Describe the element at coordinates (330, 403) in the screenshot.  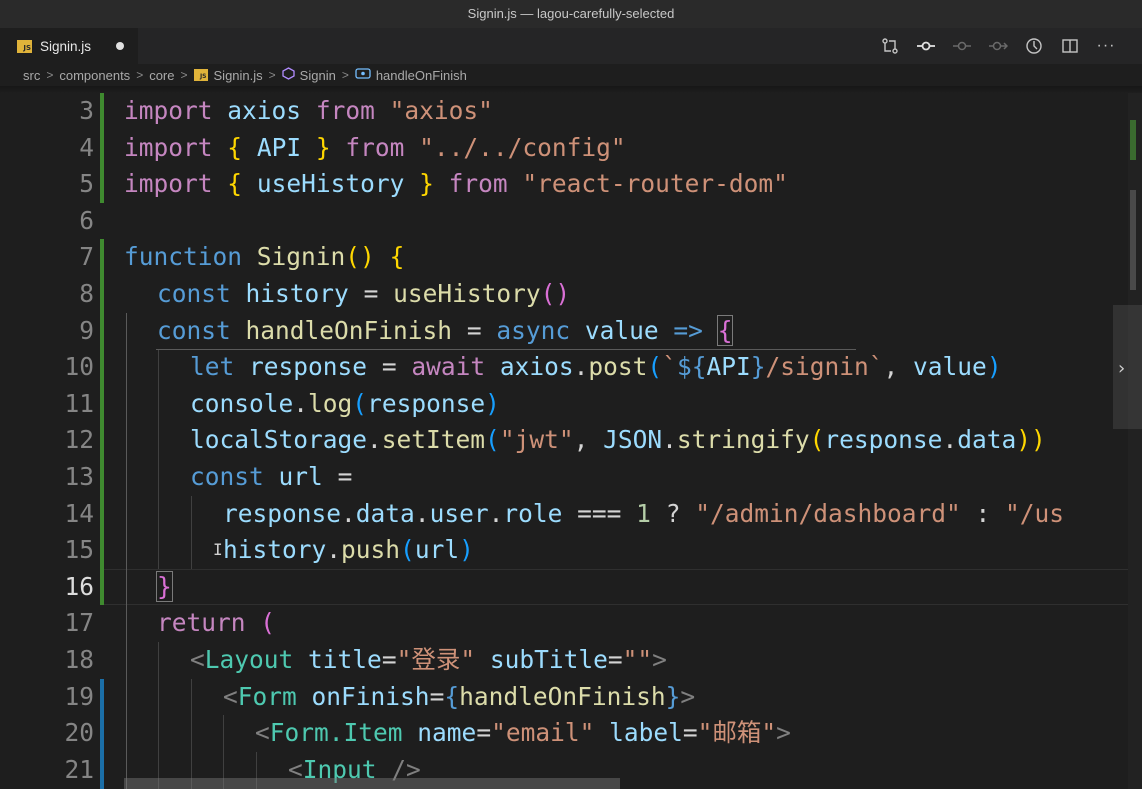
I see `code-token: log` at that location.